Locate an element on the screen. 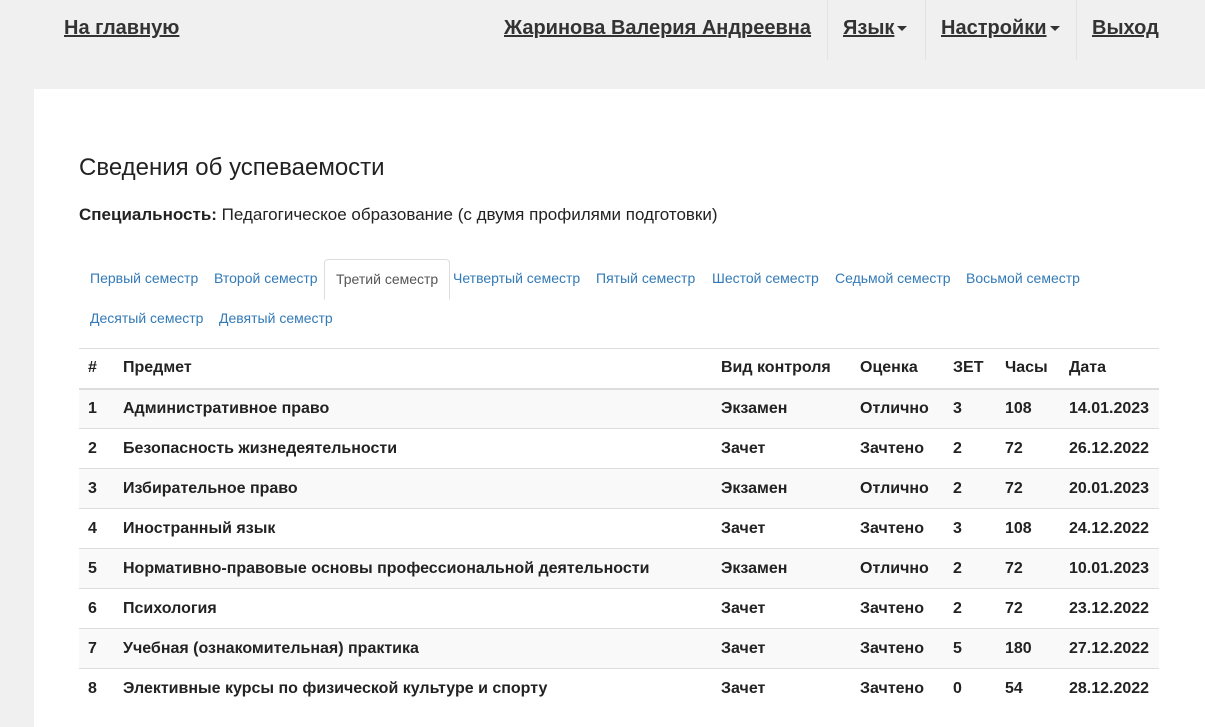 The height and width of the screenshot is (727, 1205). header-grade: Оценка is located at coordinates (897, 369).